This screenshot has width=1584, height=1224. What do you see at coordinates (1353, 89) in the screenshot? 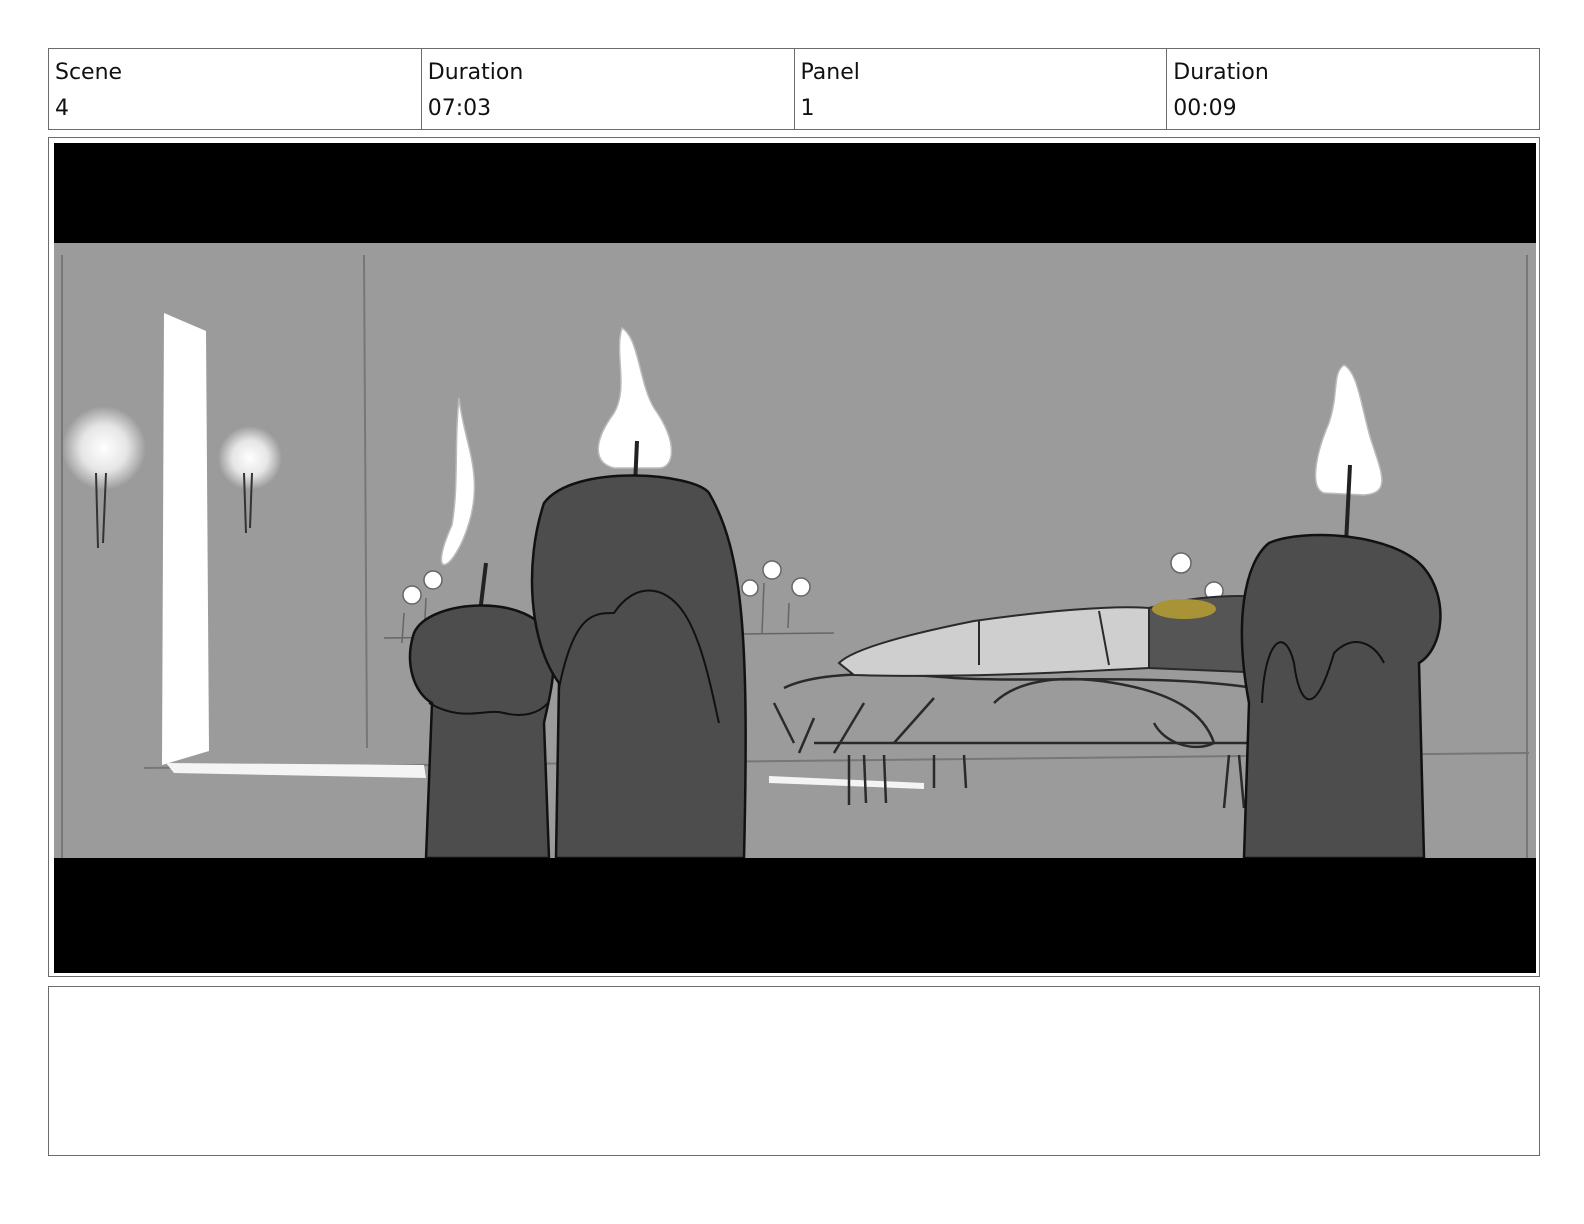
I see `panel-duration-cell: Duration 00:09` at bounding box center [1353, 89].